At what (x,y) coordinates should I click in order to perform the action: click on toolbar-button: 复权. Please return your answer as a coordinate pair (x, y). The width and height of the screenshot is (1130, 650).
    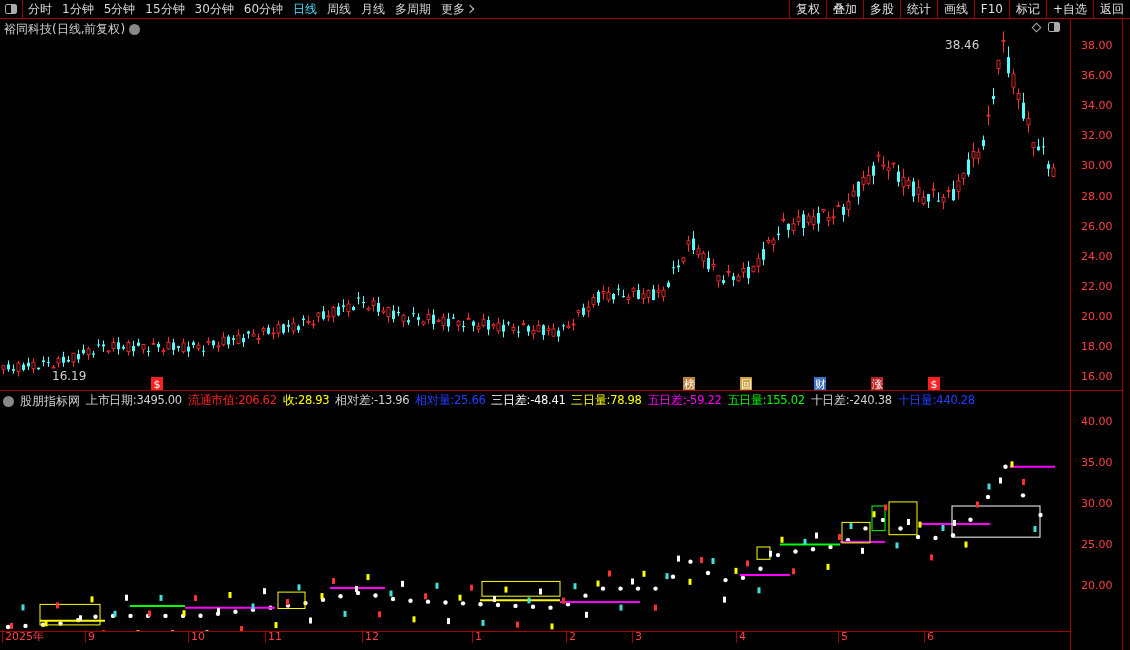
    Looking at the image, I should click on (807, 9).